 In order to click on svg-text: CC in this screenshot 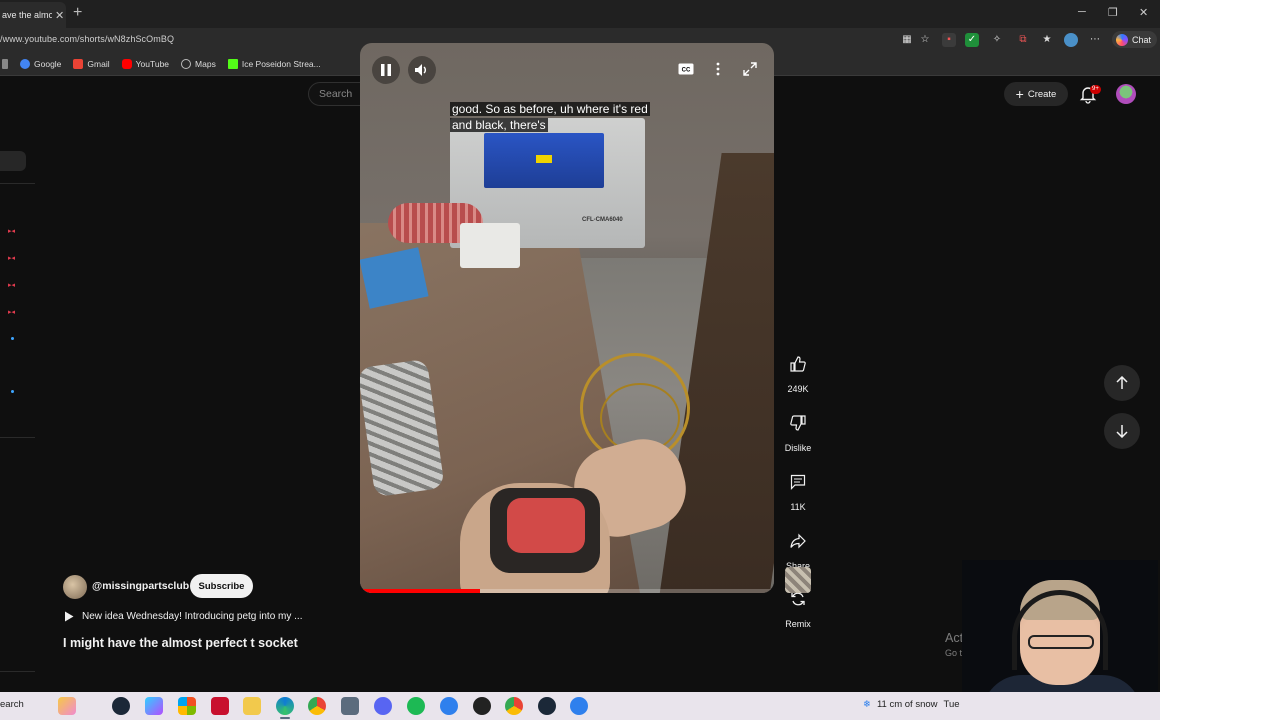, I will do `click(686, 71)`.